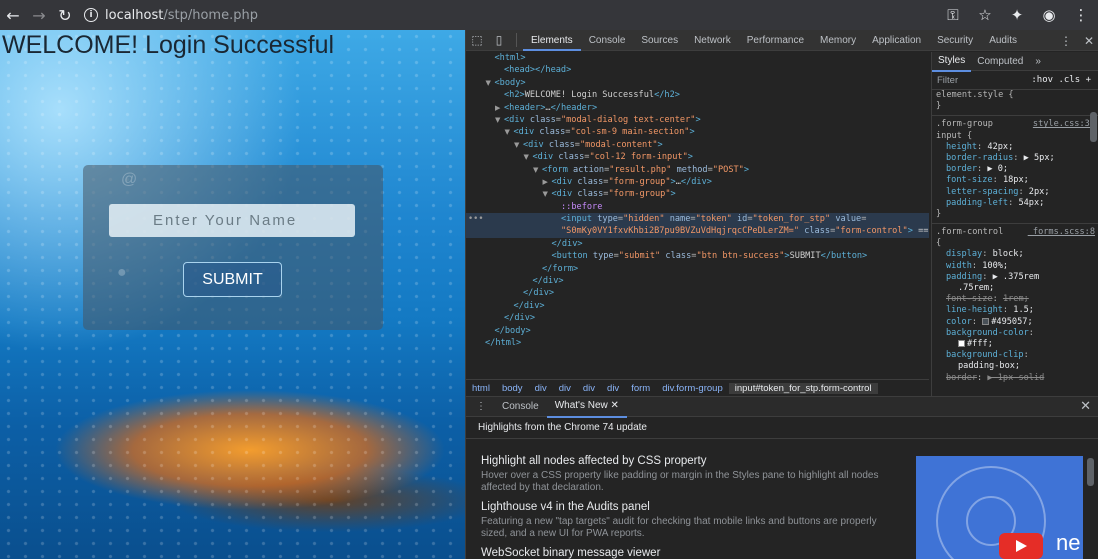  What do you see at coordinates (586, 407) in the screenshot?
I see `drawer-tab-whats-new: What's New ✕` at bounding box center [586, 407].